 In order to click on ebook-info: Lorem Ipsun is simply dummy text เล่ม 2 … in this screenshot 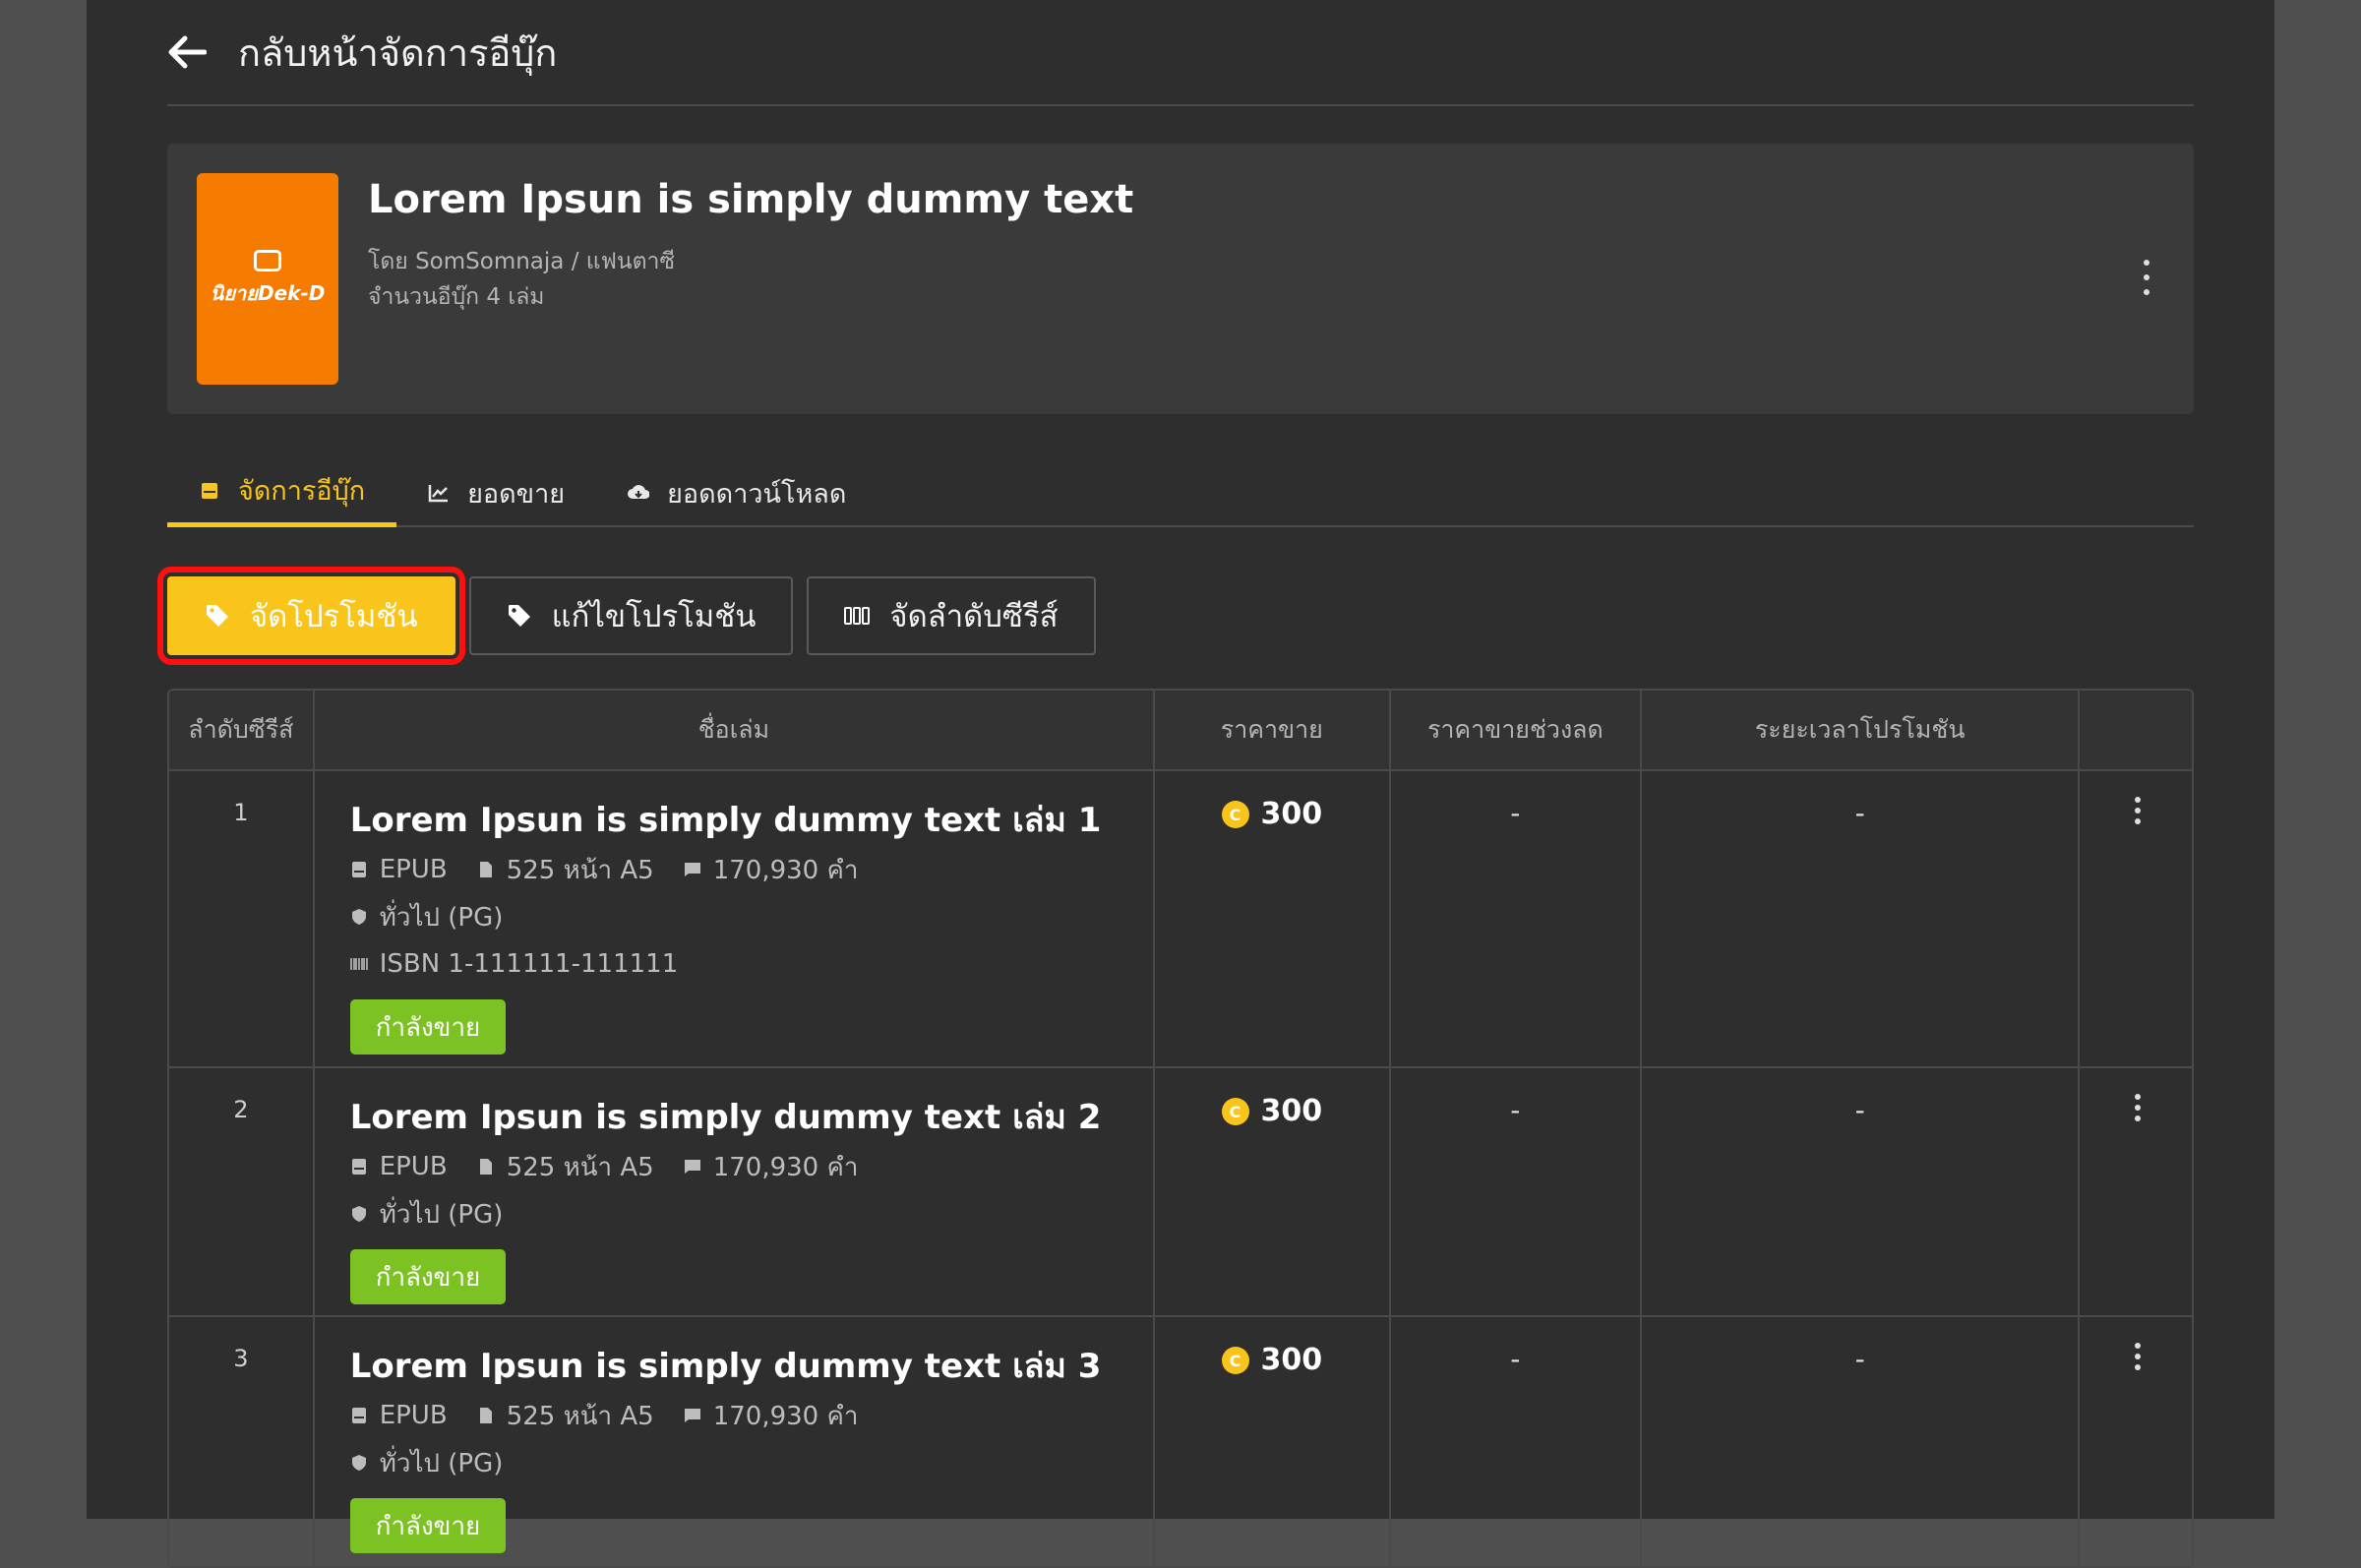, I will do `click(735, 1191)`.